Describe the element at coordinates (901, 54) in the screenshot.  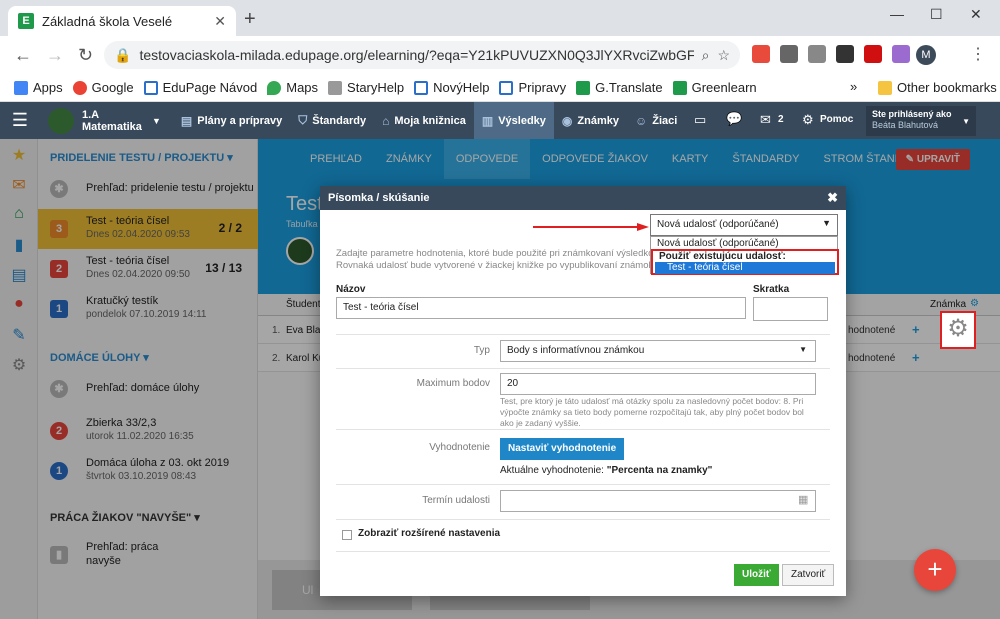
I see `pen-extension-icon` at that location.